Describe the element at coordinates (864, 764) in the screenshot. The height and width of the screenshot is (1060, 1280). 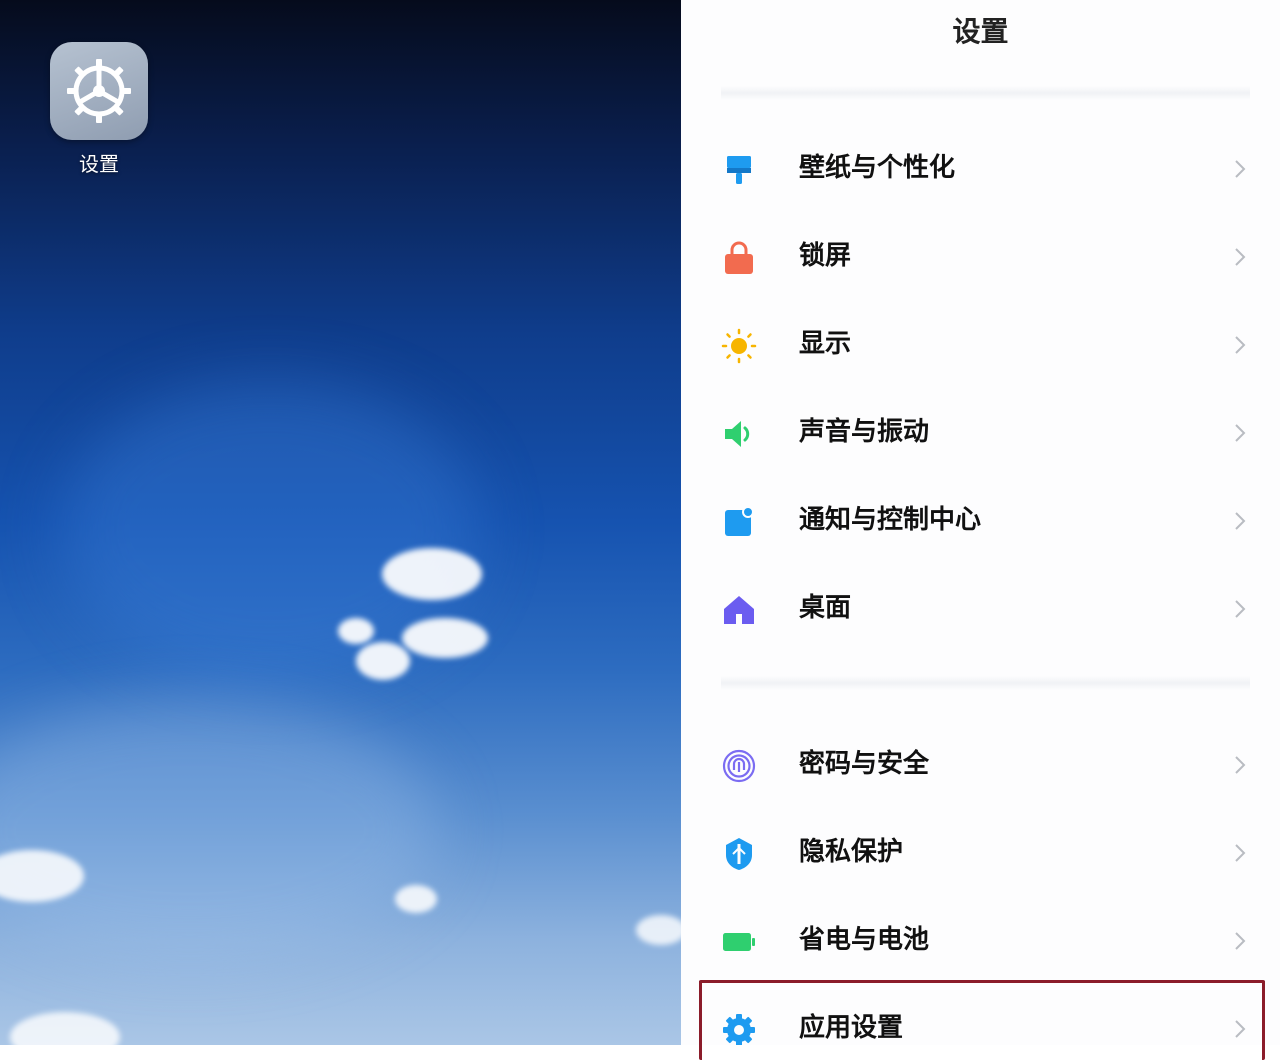
I see `settings-item-label: 密码与安全` at that location.